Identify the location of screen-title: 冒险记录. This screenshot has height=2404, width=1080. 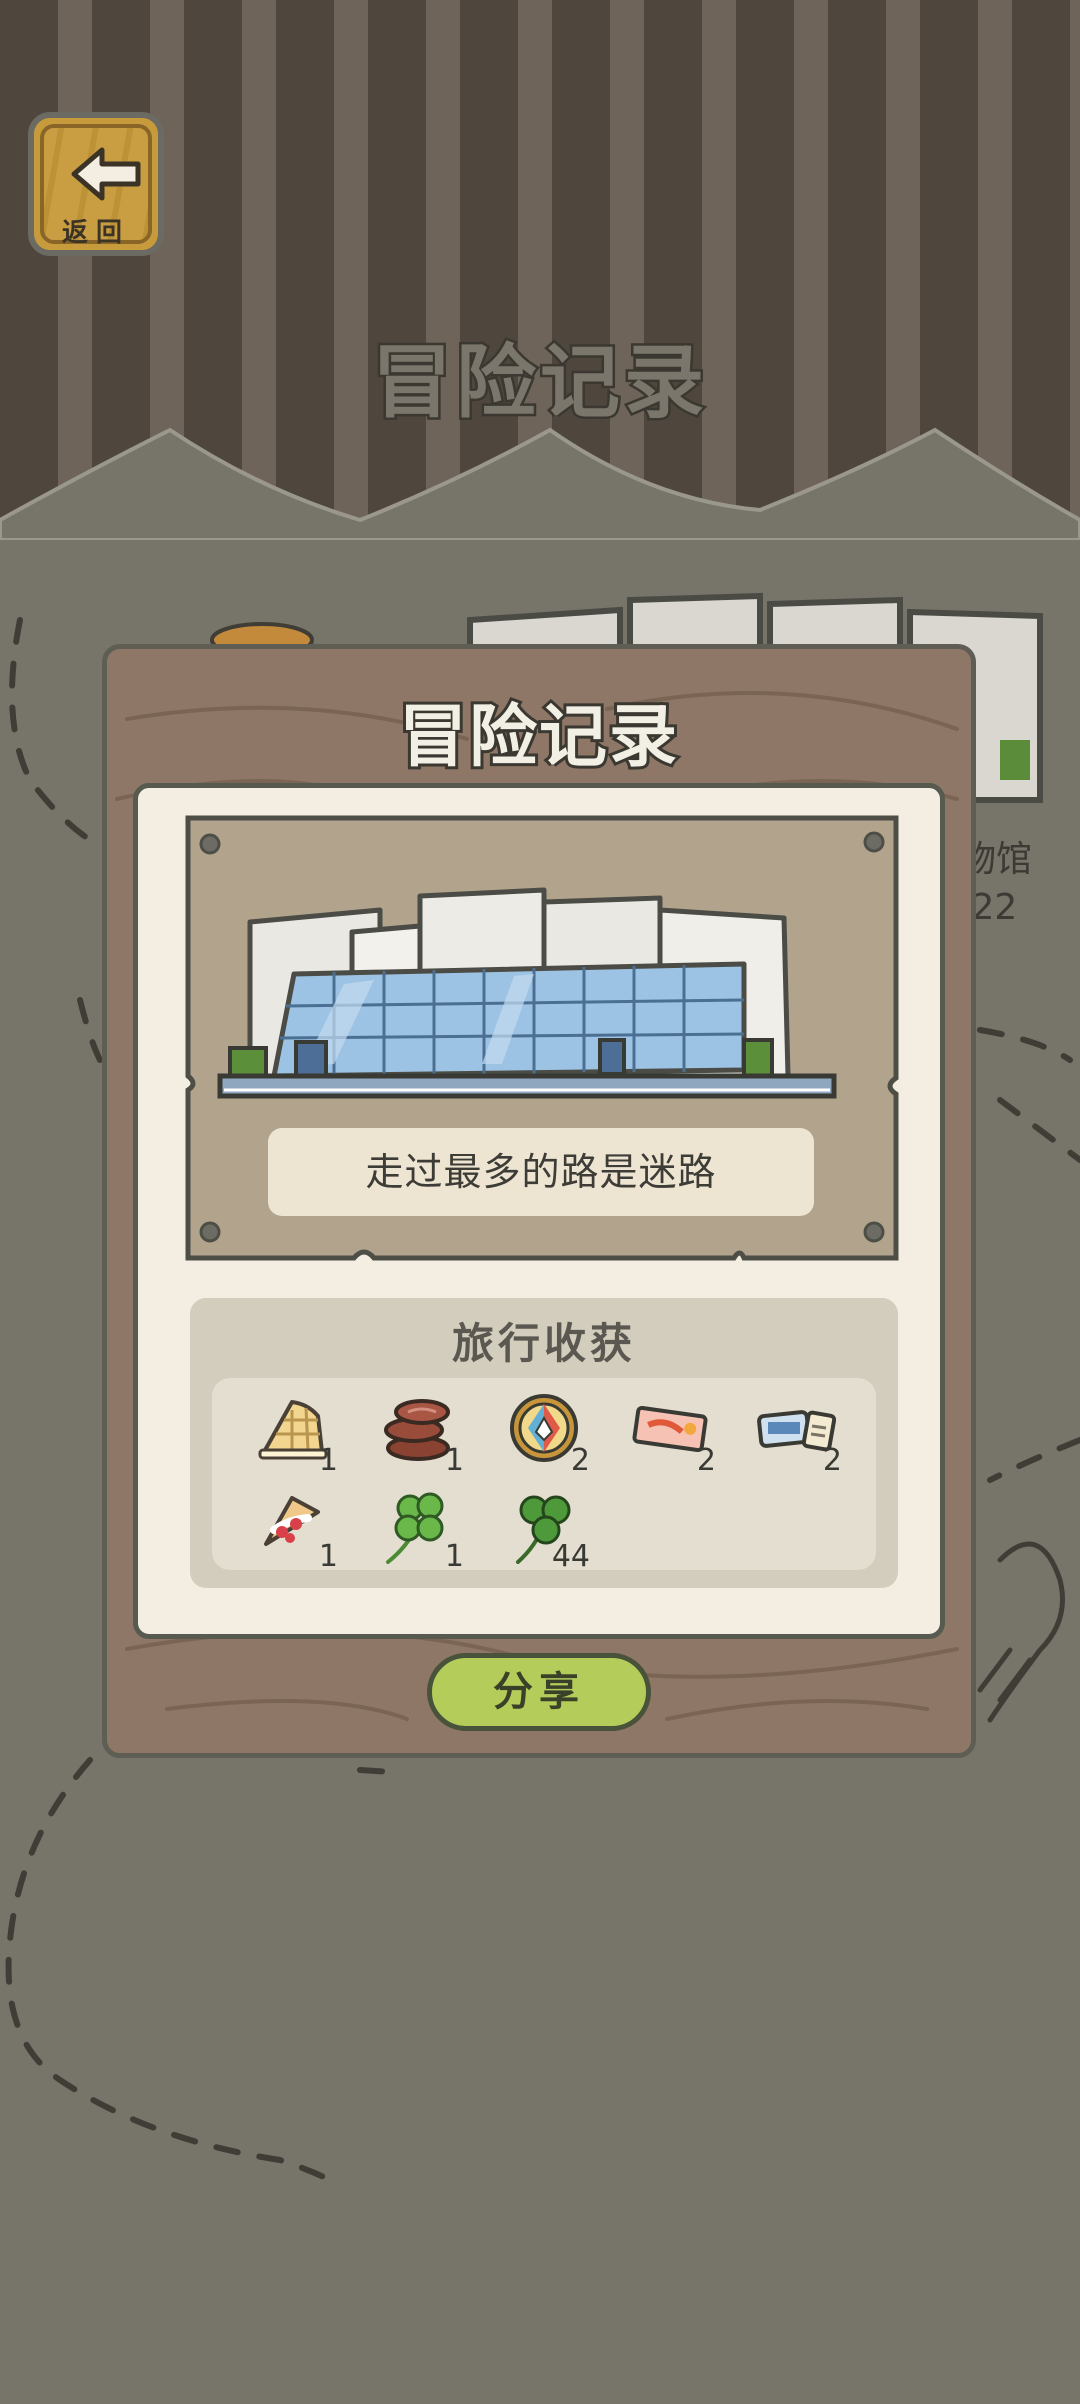
(539, 383).